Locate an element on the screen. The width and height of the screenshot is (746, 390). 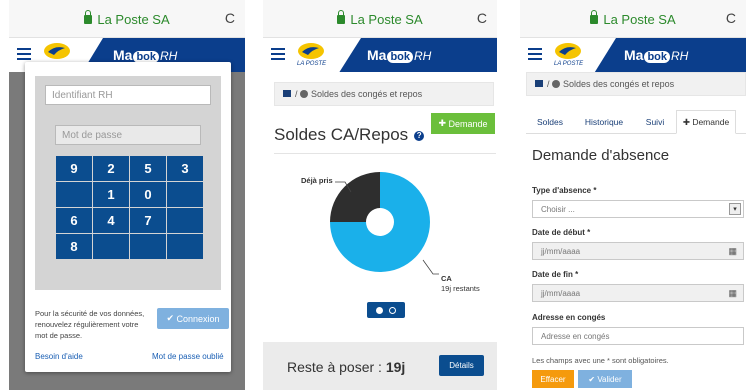
keypad-key: 6 is located at coordinates (74, 220).